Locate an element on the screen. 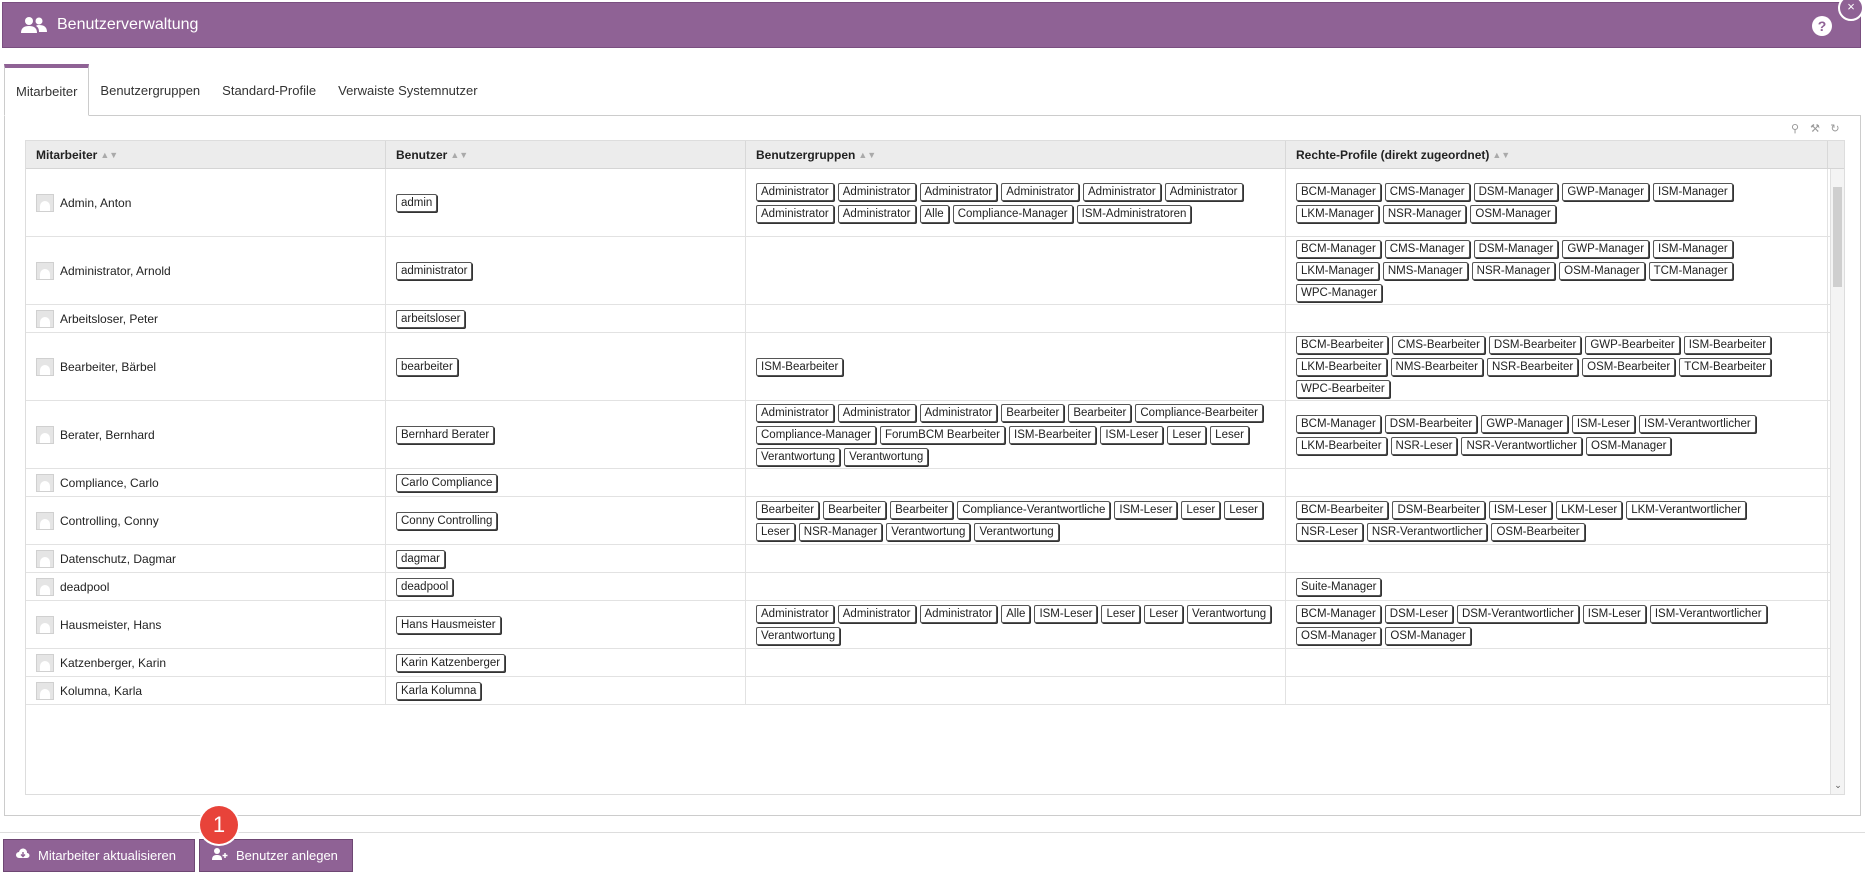 The width and height of the screenshot is (1865, 877). profile-tag: NSR-Verantwortlicher is located at coordinates (1427, 531).